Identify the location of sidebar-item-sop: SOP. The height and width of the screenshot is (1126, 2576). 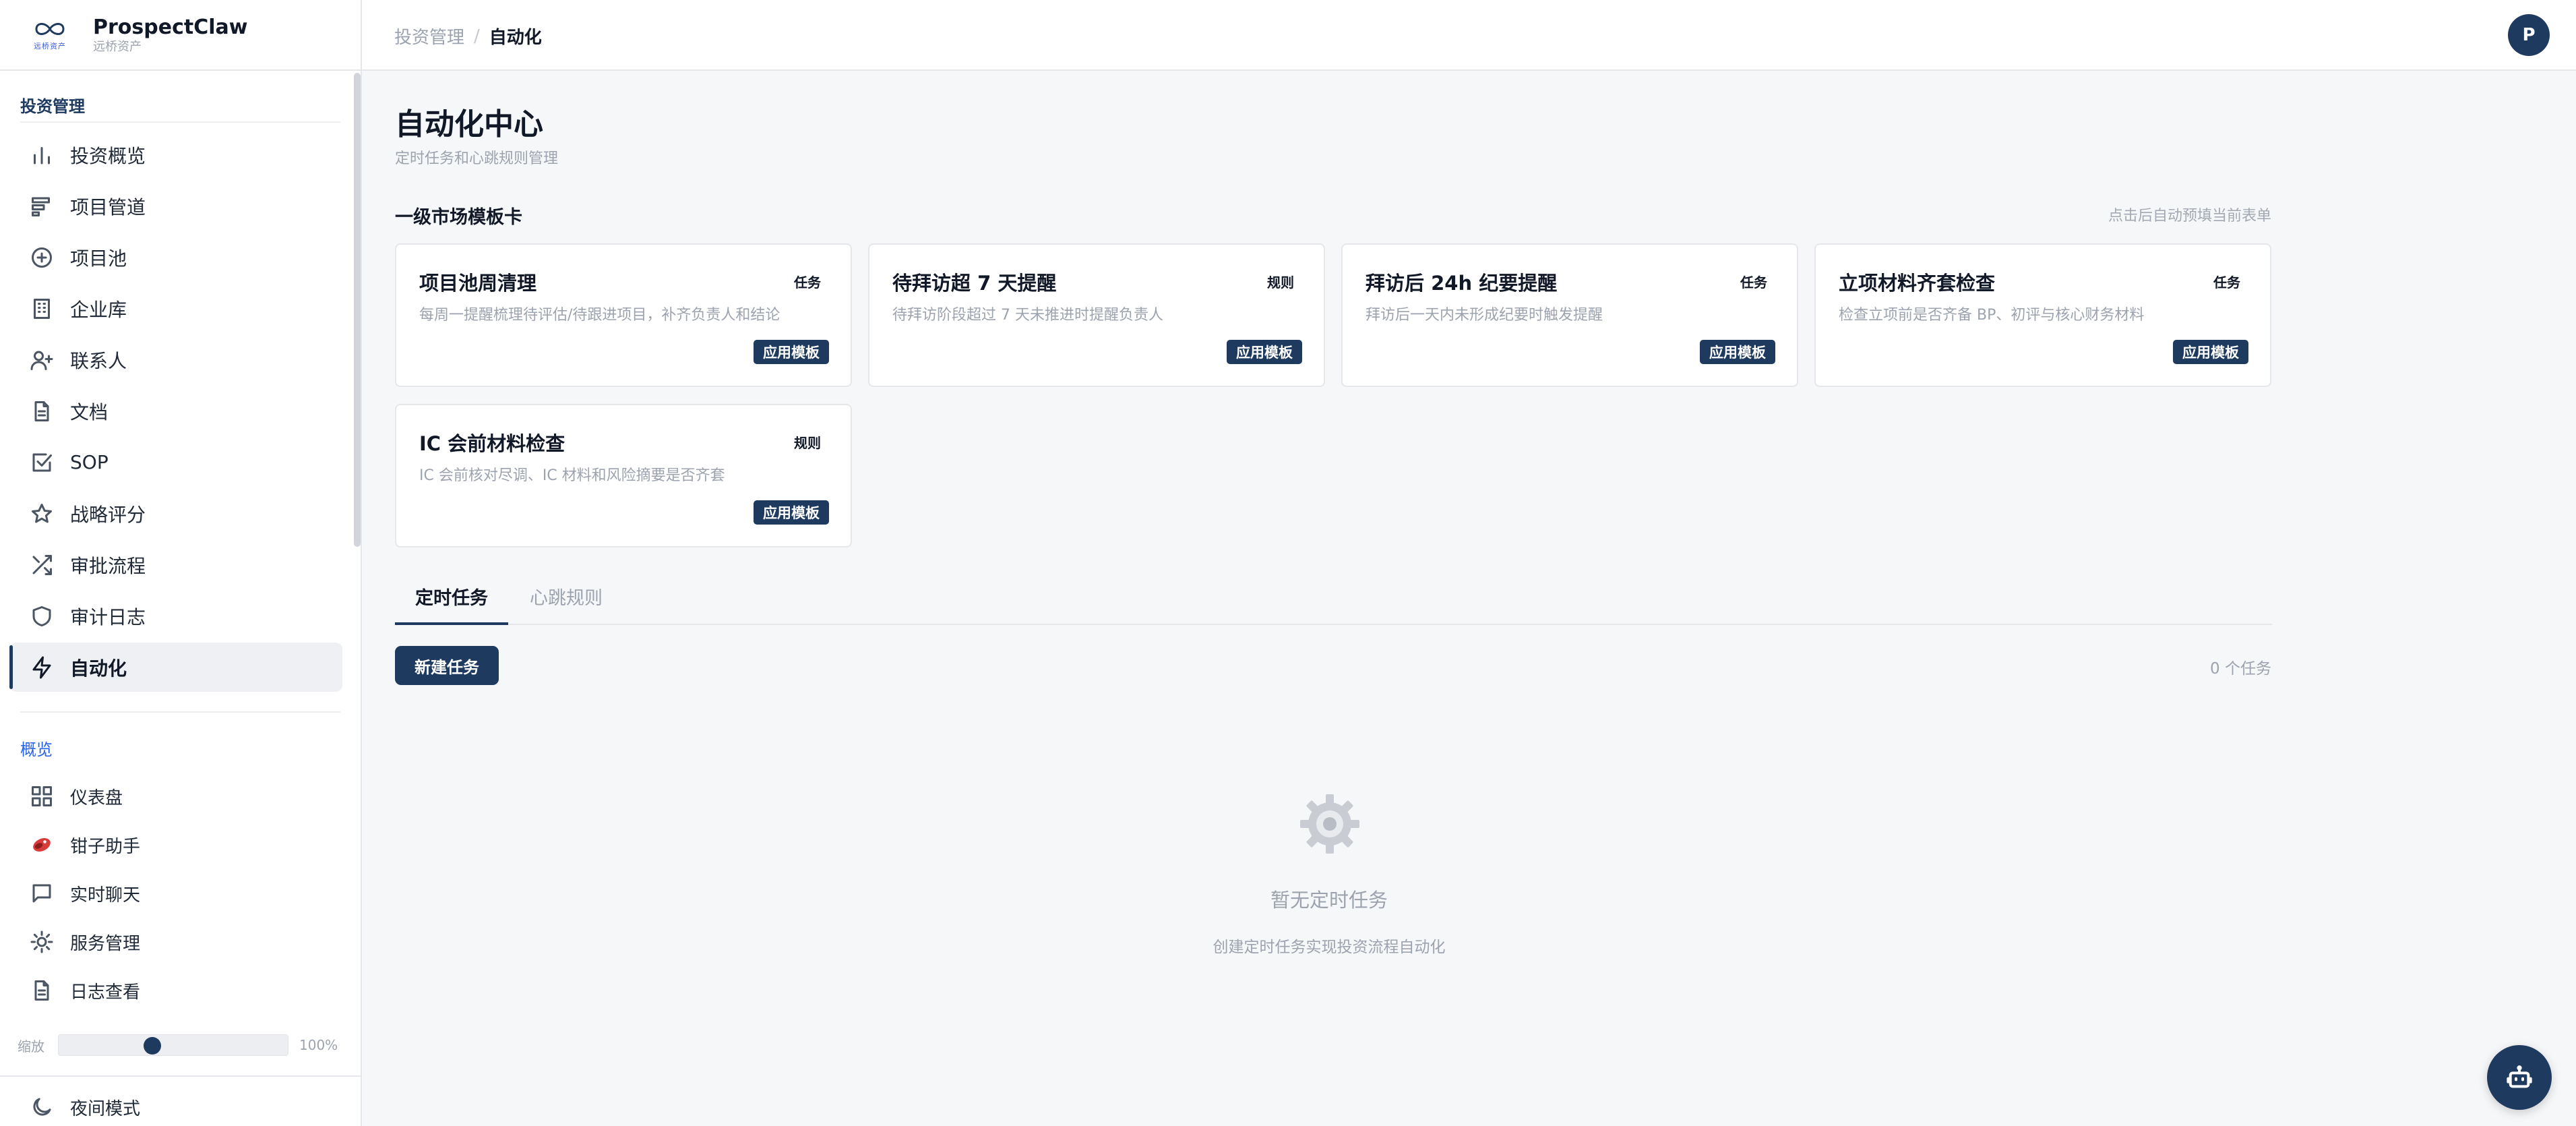
(176, 462).